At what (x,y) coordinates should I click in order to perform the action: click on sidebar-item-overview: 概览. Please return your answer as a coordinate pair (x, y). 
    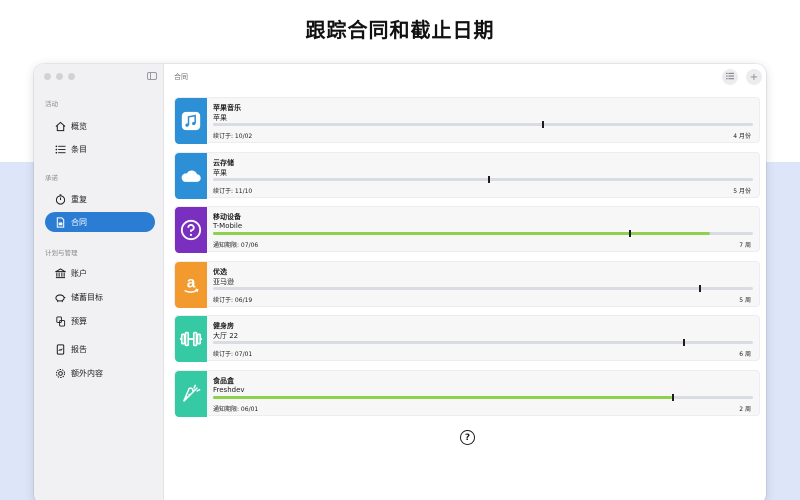
    Looking at the image, I should click on (100, 126).